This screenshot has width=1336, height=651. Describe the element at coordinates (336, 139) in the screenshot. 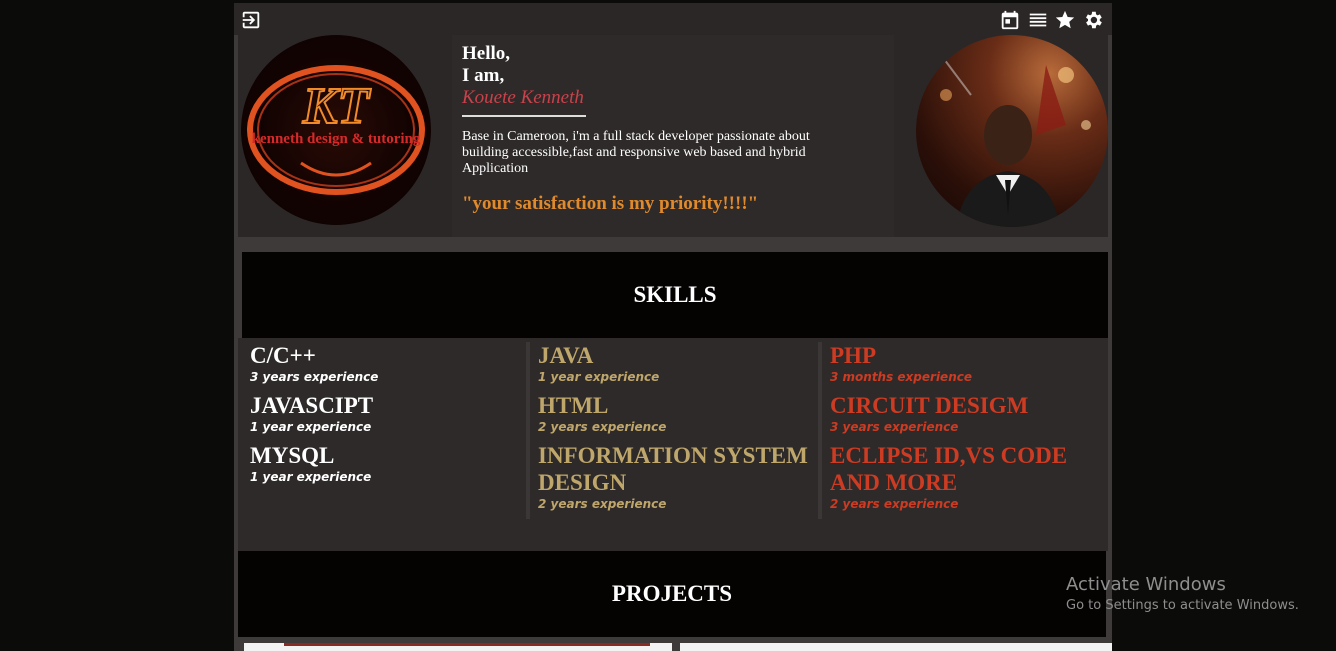

I see `svg-text: kenneth design & tutoring` at that location.